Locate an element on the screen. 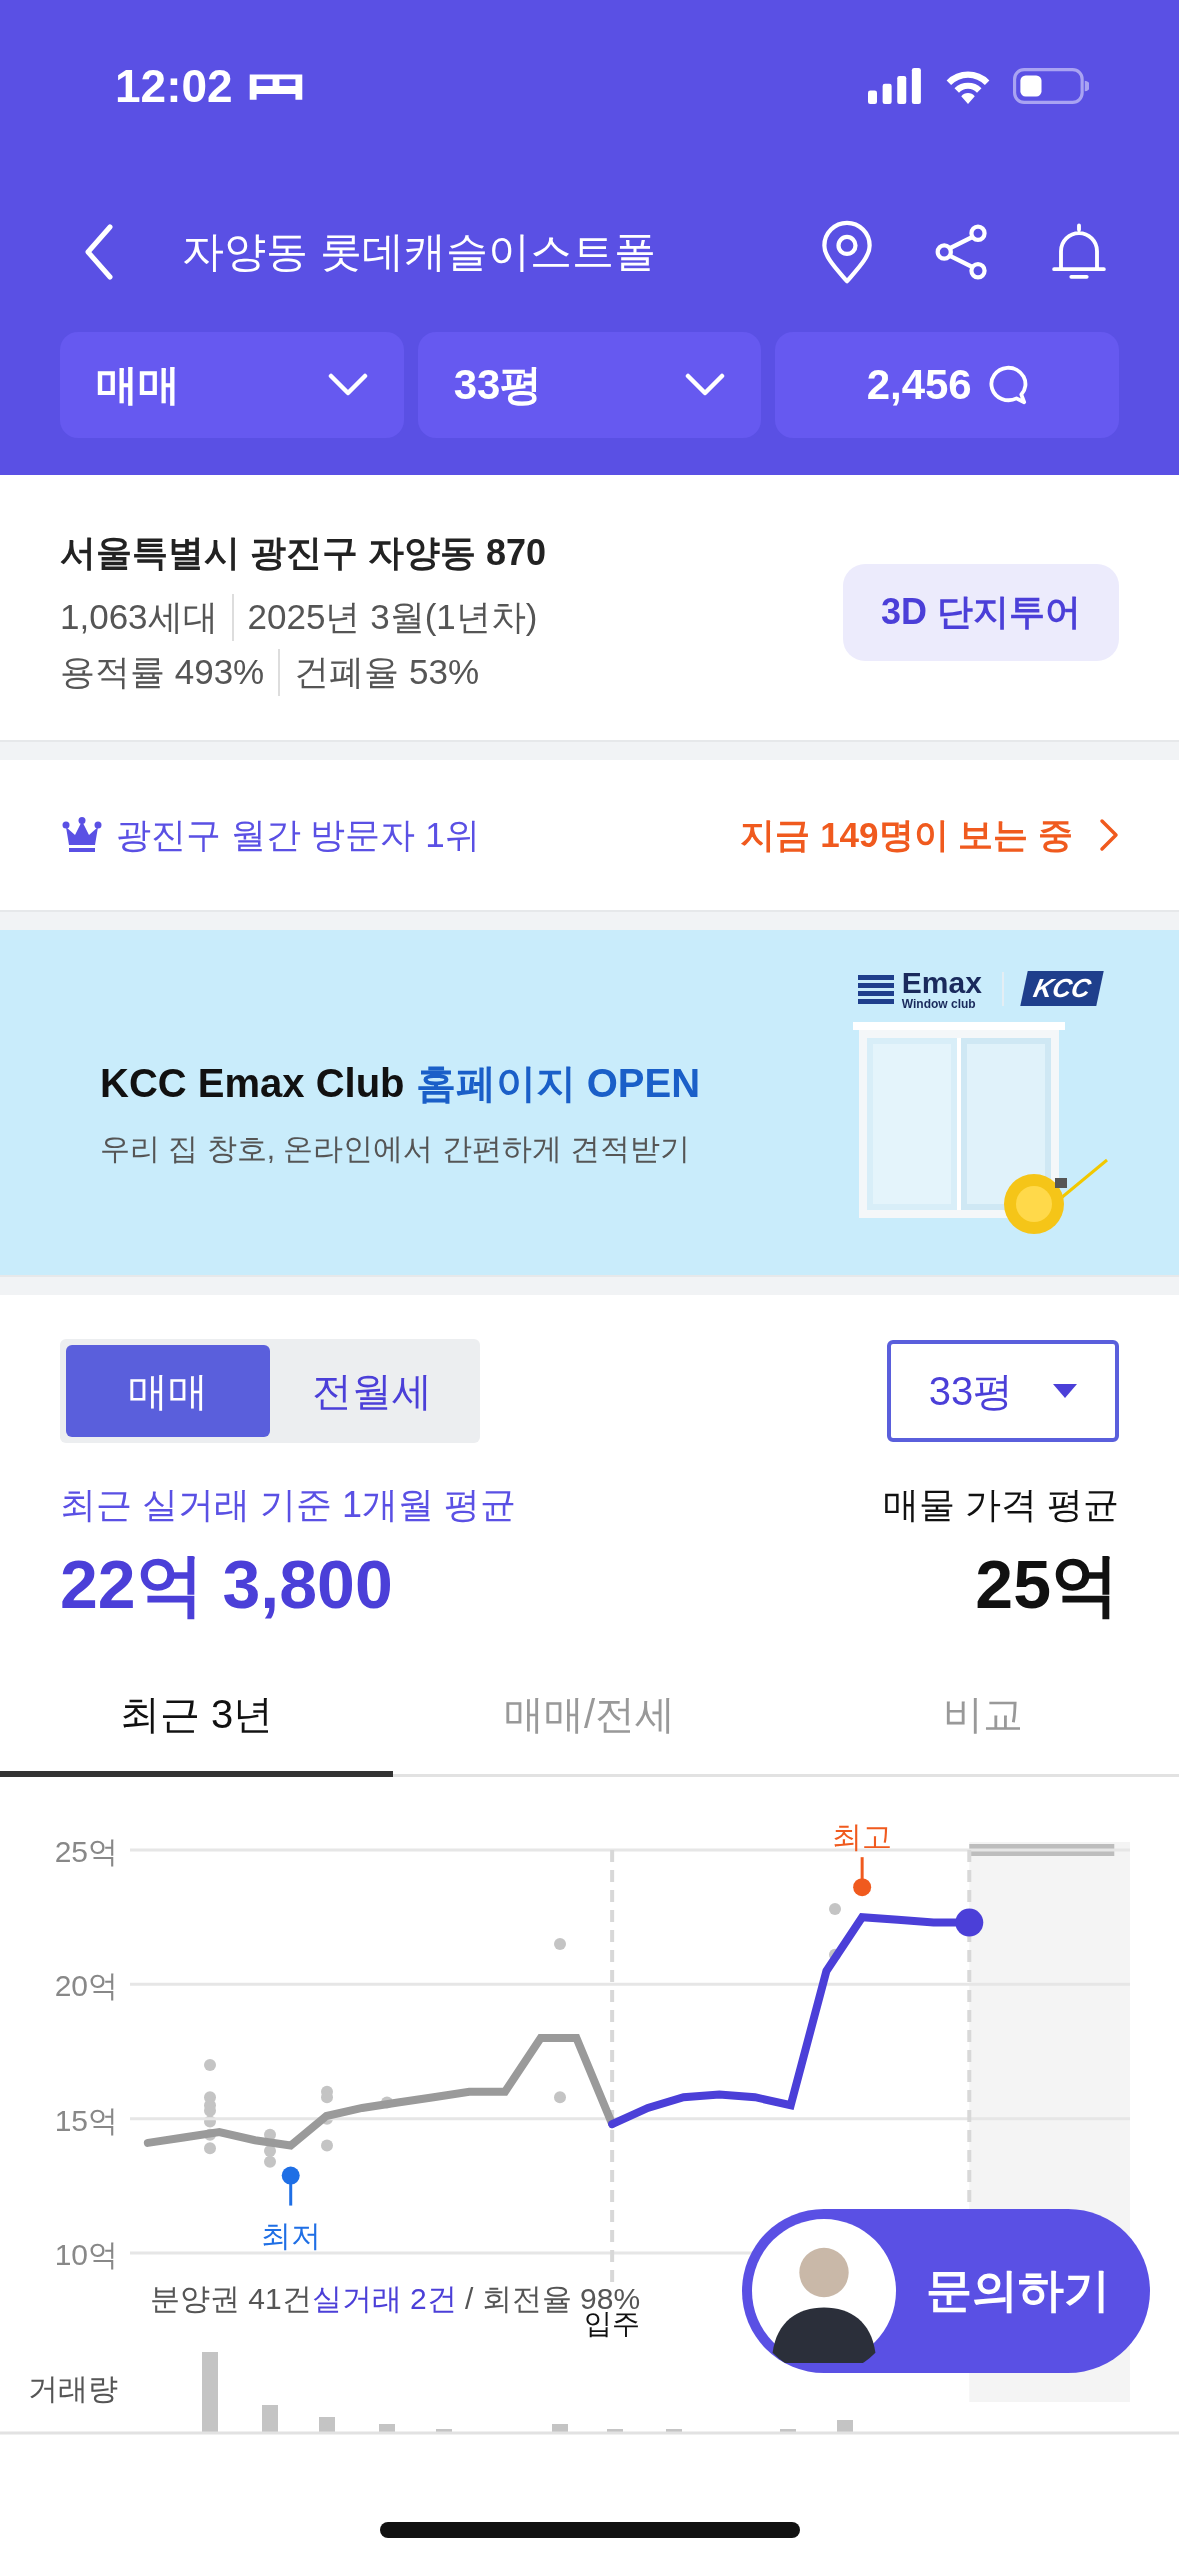 This screenshot has height=2556, width=1179. axis-label: 10억 is located at coordinates (86, 2255).